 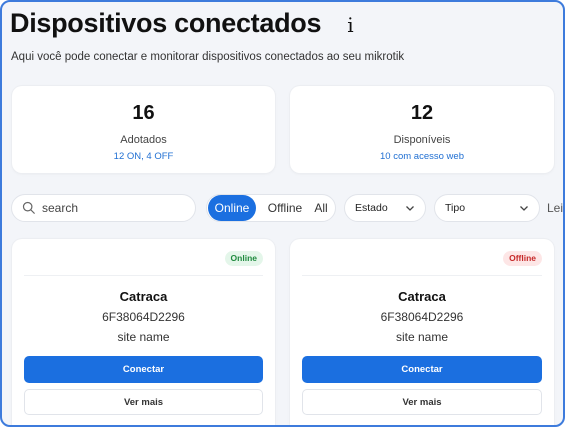 I want to click on page-title: Dispositivos conectados, so click(x=166, y=23).